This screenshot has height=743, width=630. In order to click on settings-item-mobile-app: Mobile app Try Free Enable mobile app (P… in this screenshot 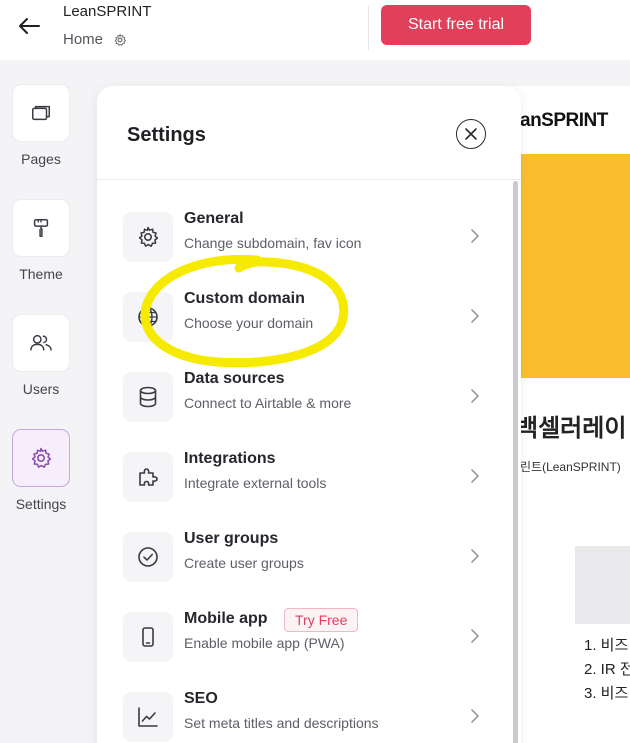, I will do `click(308, 636)`.